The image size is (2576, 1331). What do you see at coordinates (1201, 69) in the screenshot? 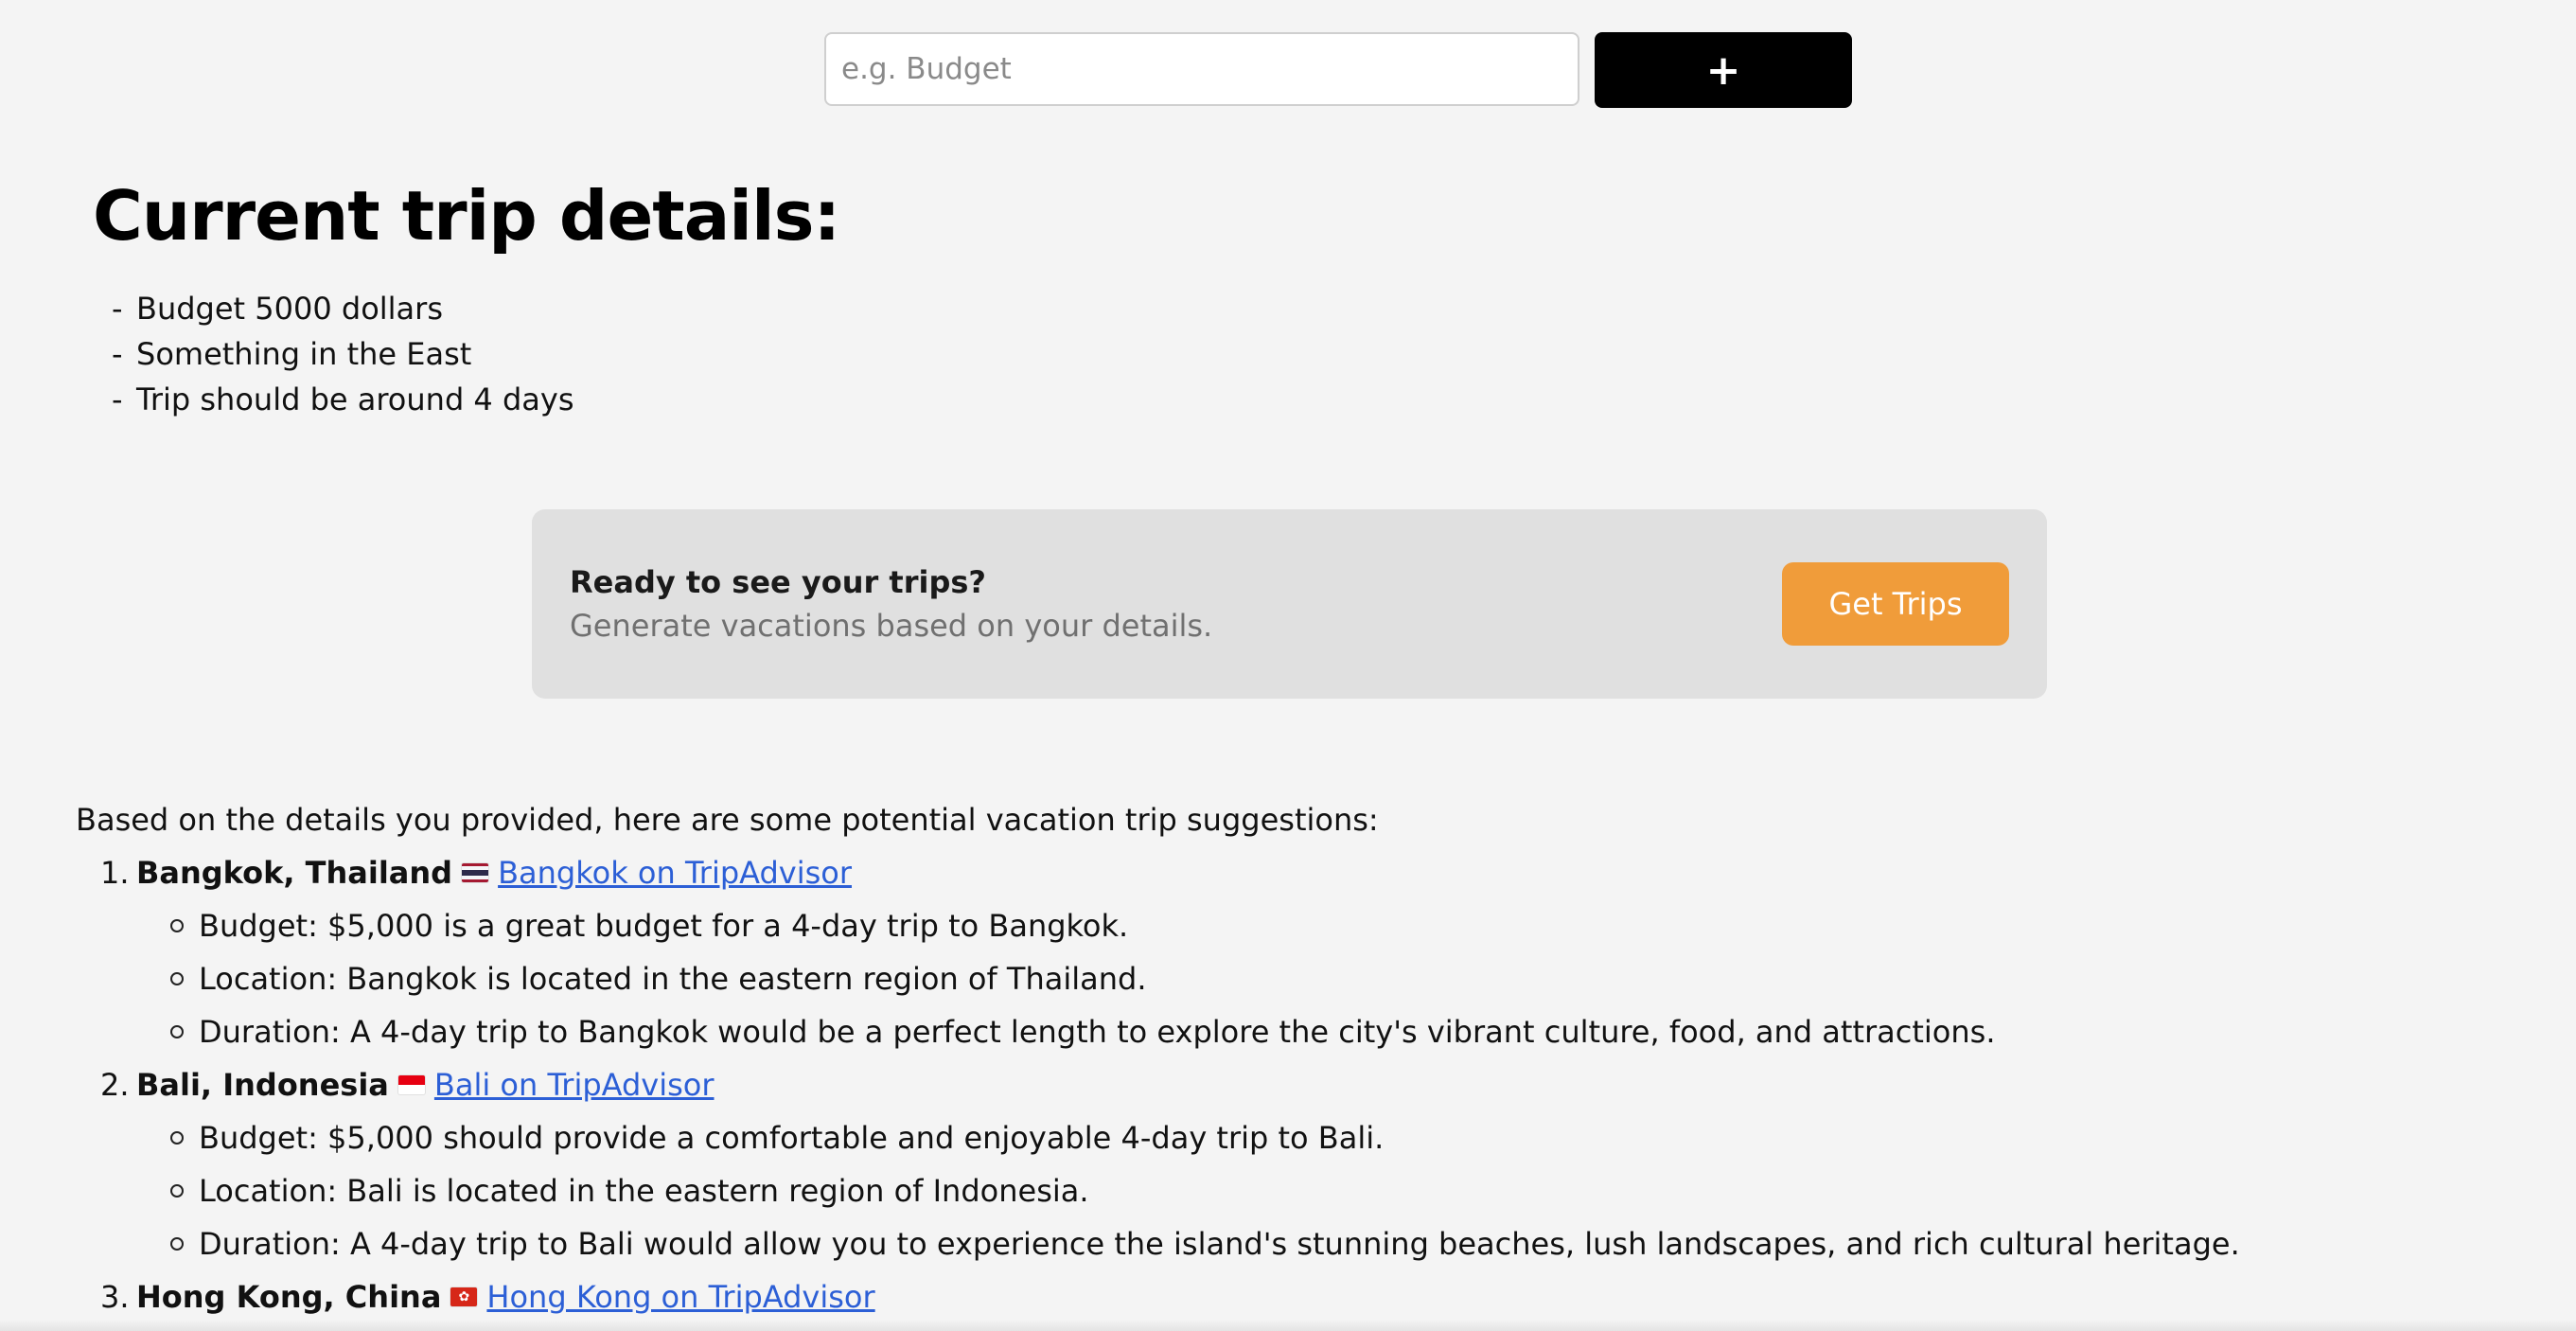
I see `detail-input` at bounding box center [1201, 69].